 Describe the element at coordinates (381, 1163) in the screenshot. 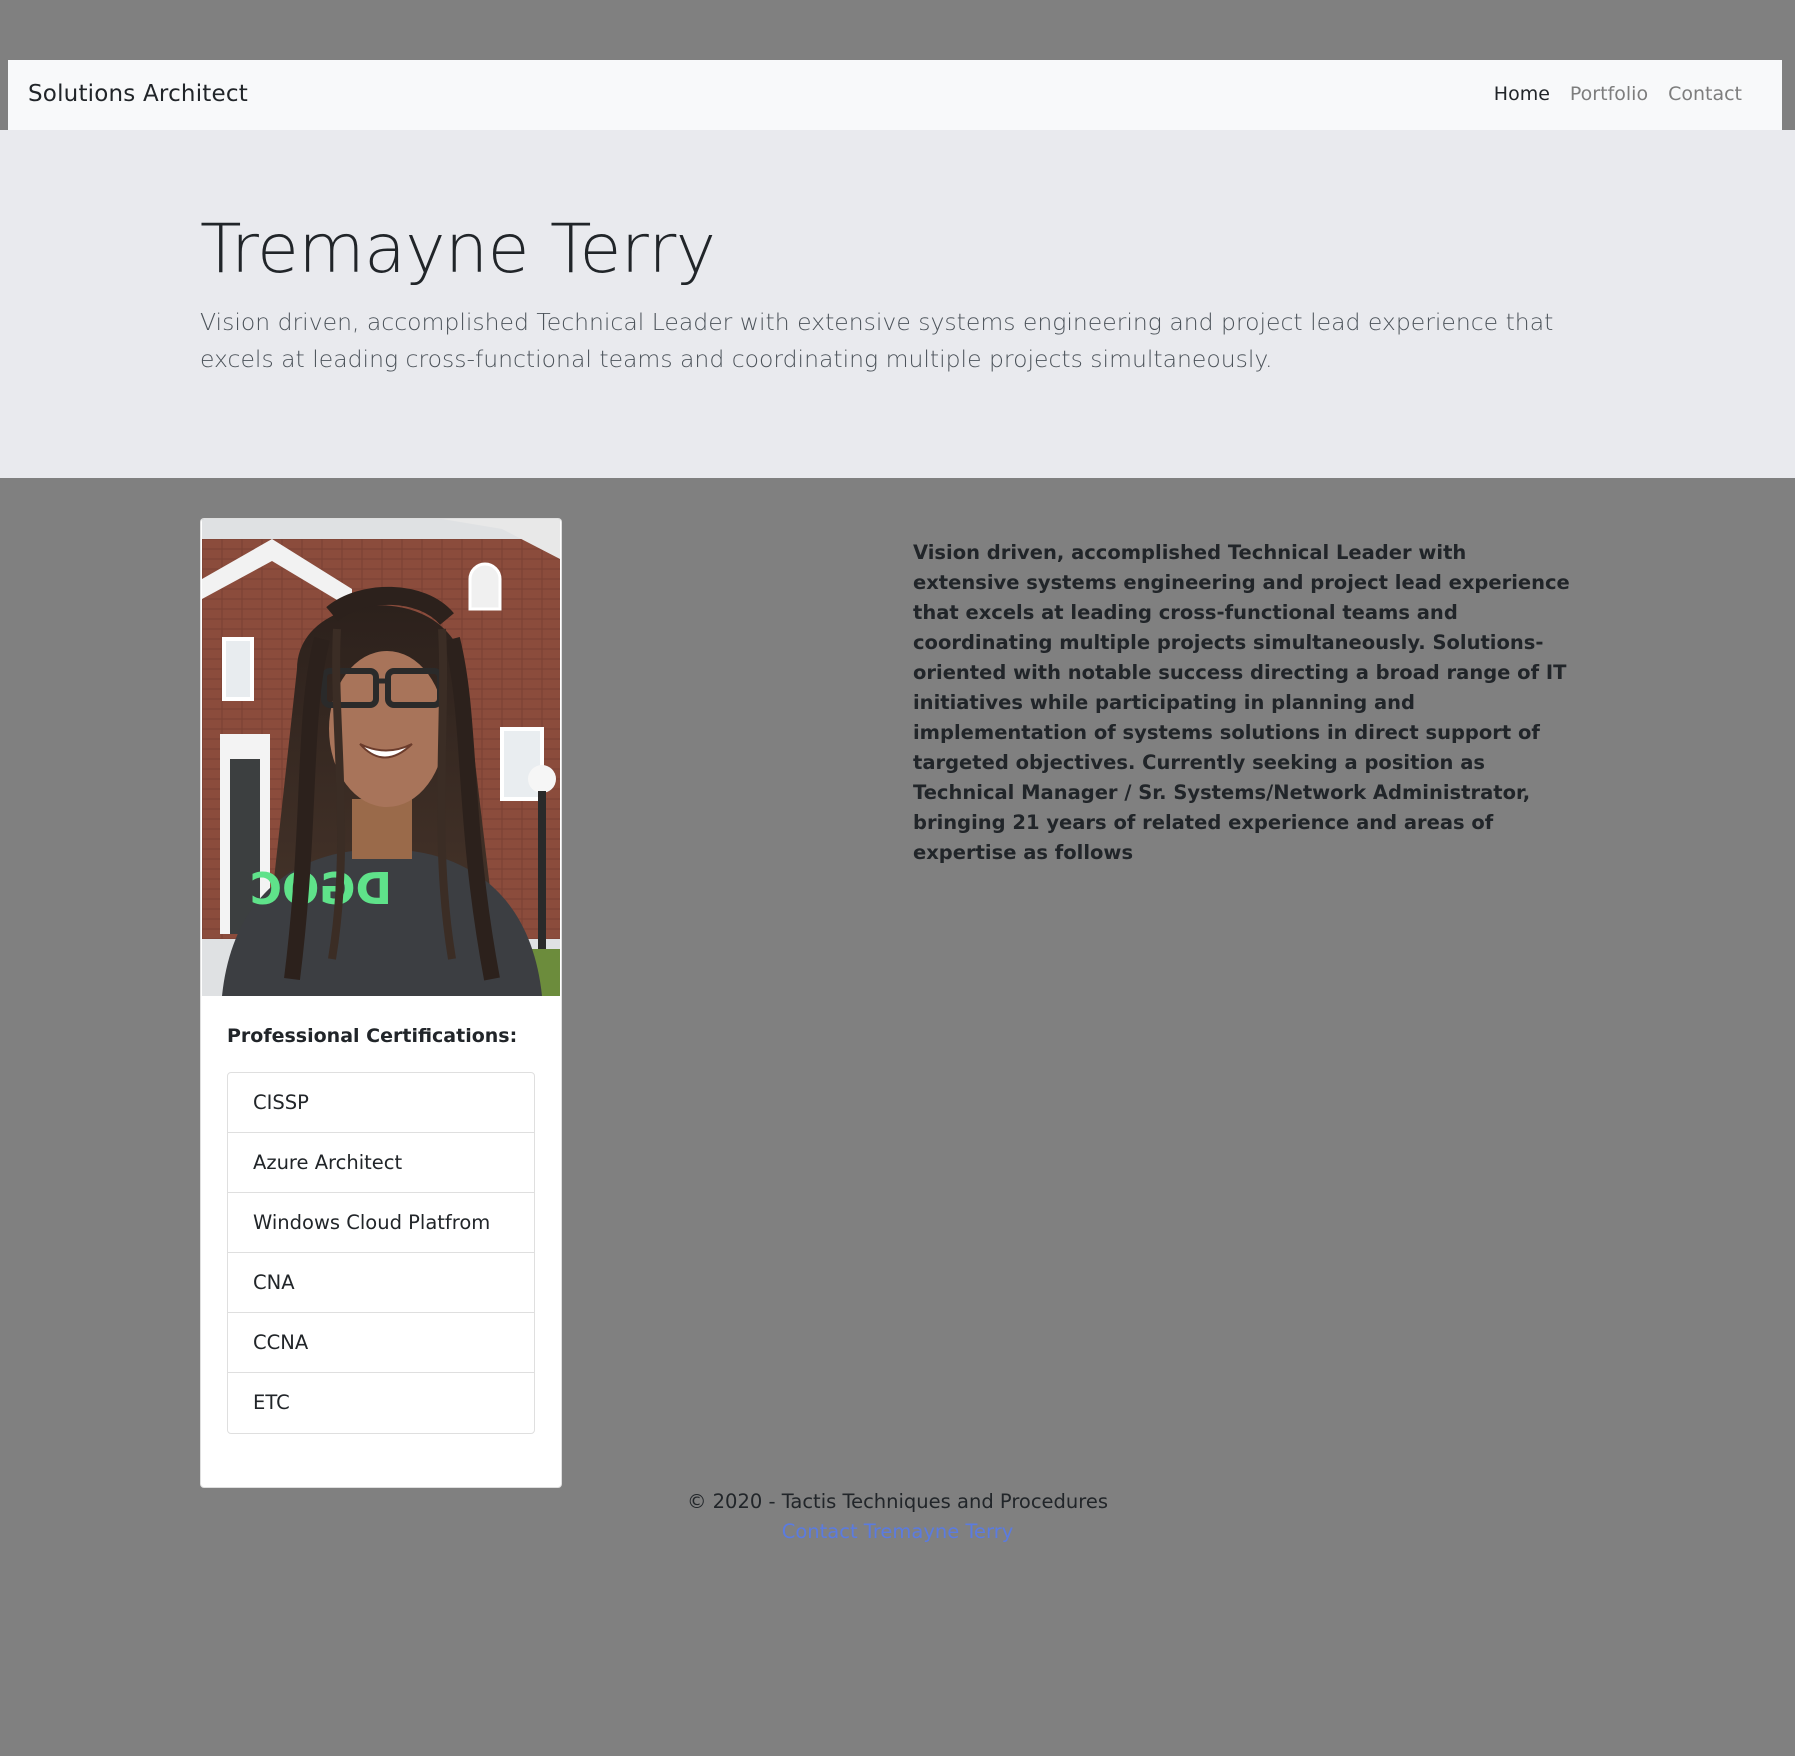

I see `list-item: Azure Architect` at that location.